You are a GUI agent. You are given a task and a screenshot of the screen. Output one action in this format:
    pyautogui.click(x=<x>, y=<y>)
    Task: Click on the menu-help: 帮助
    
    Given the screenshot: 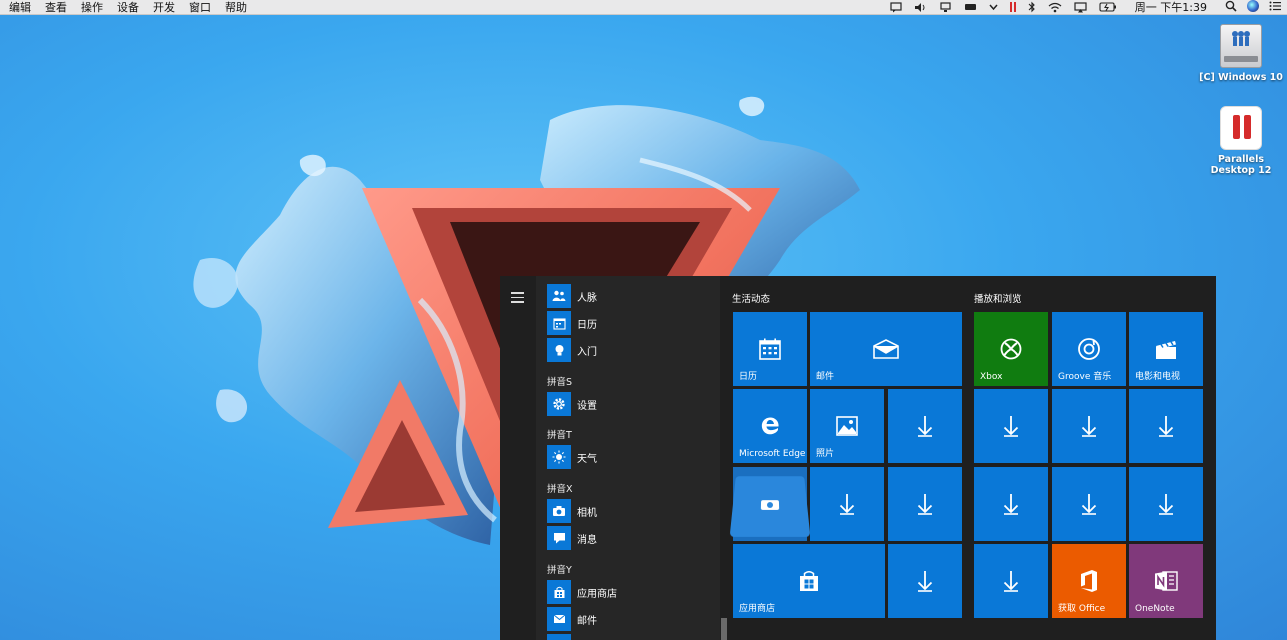 What is the action you would take?
    pyautogui.click(x=236, y=7)
    